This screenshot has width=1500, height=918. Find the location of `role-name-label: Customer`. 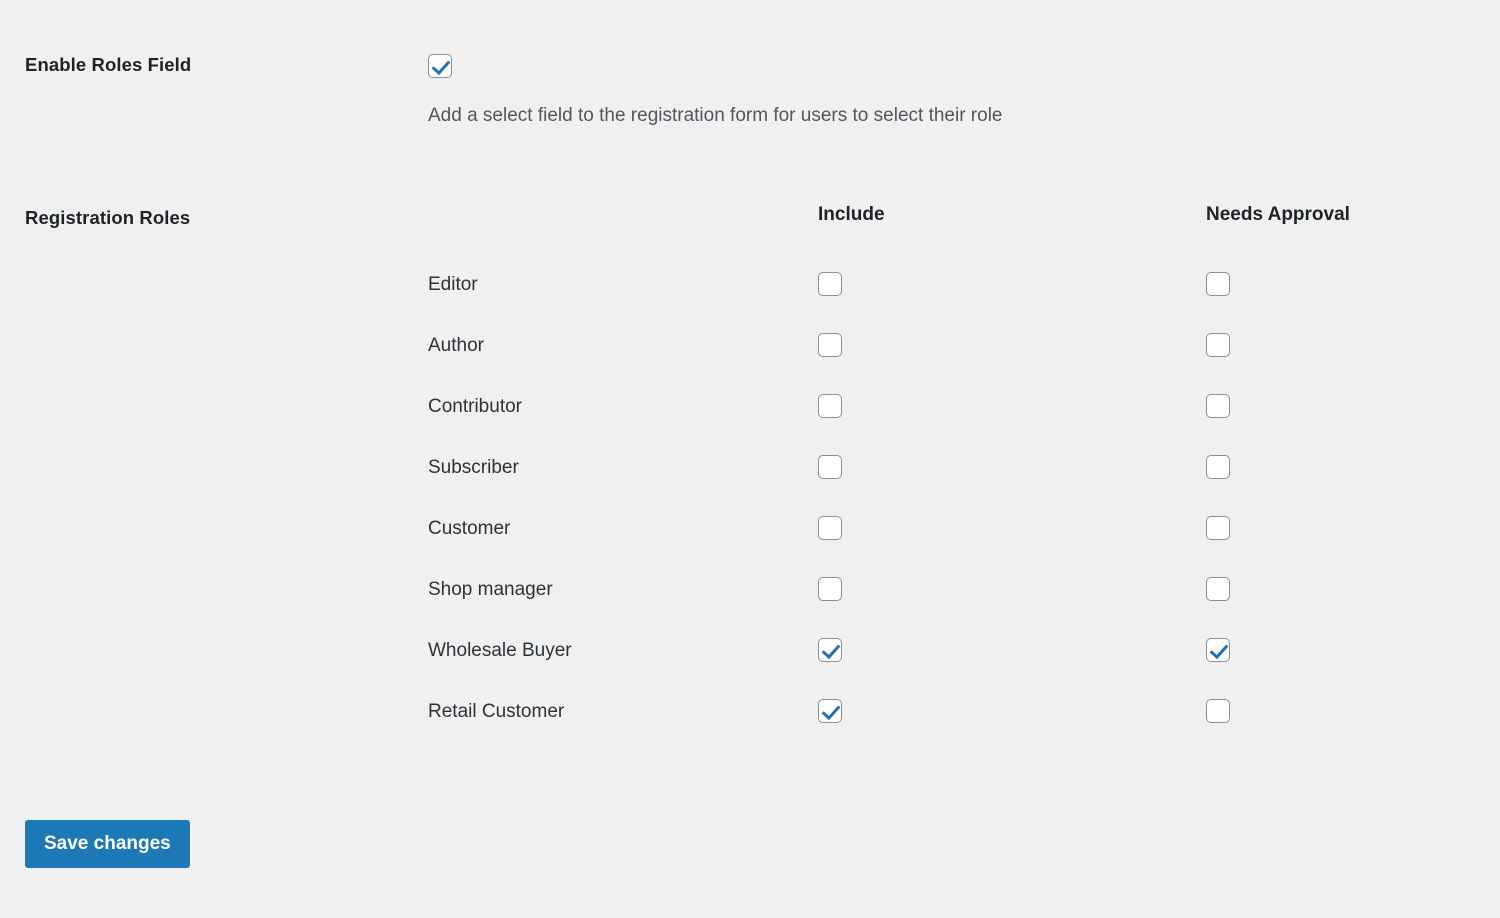

role-name-label: Customer is located at coordinates (469, 528).